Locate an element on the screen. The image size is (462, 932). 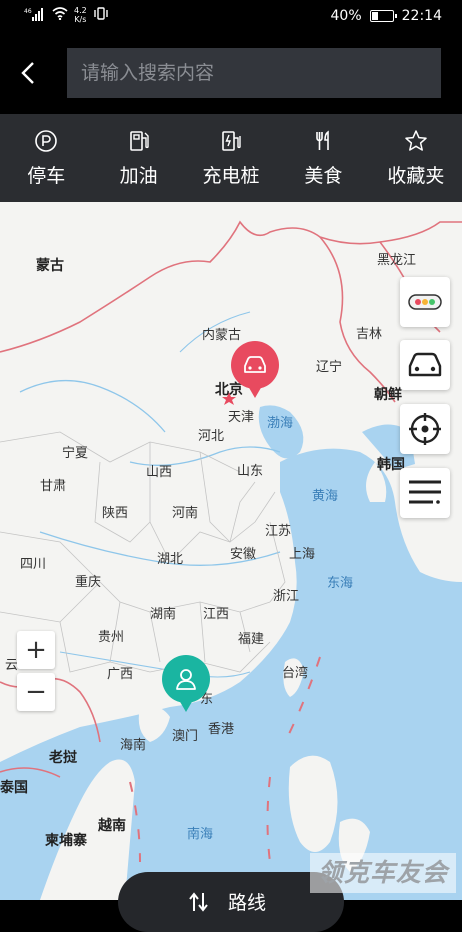
status-right: 40% 22:14 is located at coordinates (386, 16).